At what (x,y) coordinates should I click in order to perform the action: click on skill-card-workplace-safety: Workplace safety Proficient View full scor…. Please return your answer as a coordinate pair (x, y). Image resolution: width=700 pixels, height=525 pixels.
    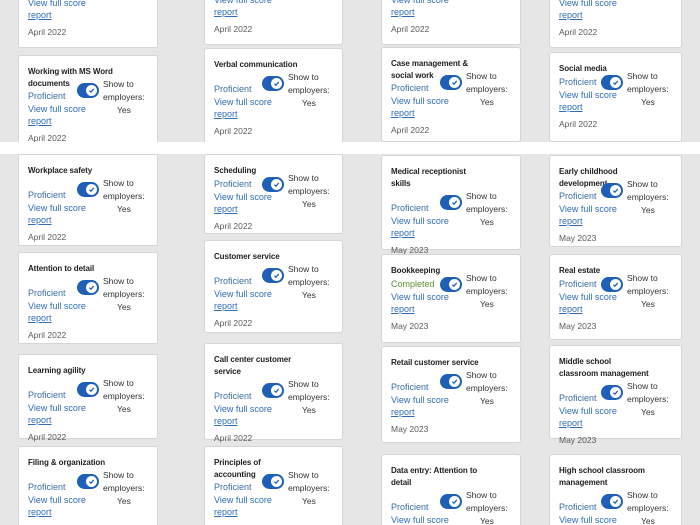
    Looking at the image, I should click on (88, 200).